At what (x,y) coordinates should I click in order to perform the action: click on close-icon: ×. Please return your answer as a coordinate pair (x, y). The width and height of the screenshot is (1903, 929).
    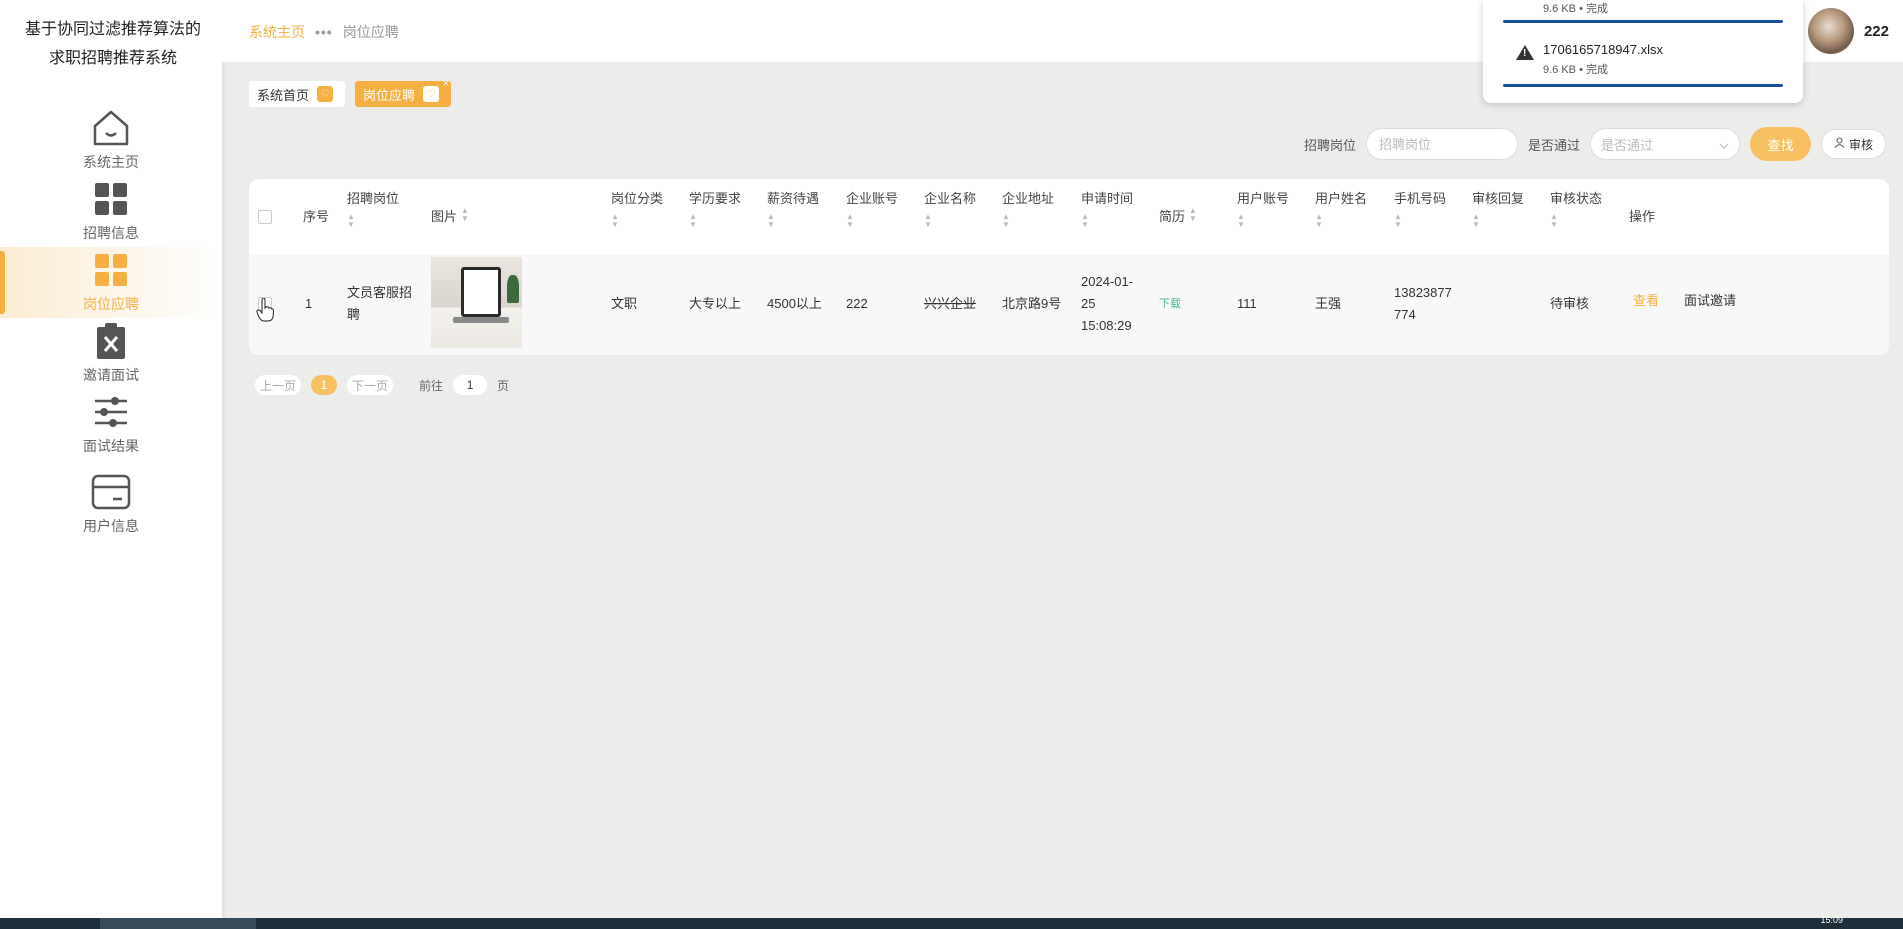
    Looking at the image, I should click on (446, 84).